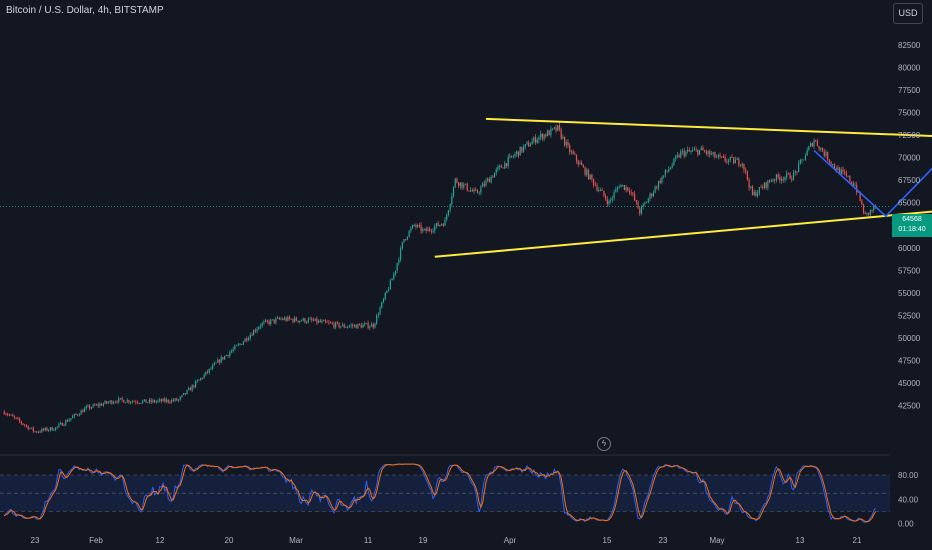 Image resolution: width=932 pixels, height=550 pixels. I want to click on stoch-tick-label: 0.00, so click(906, 524).